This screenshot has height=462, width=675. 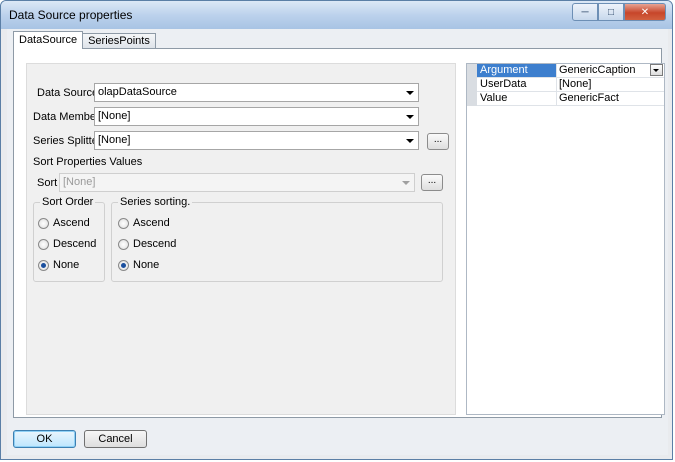 What do you see at coordinates (336, 15) in the screenshot?
I see `title-bar: Data Source properties ─ □ ✕` at bounding box center [336, 15].